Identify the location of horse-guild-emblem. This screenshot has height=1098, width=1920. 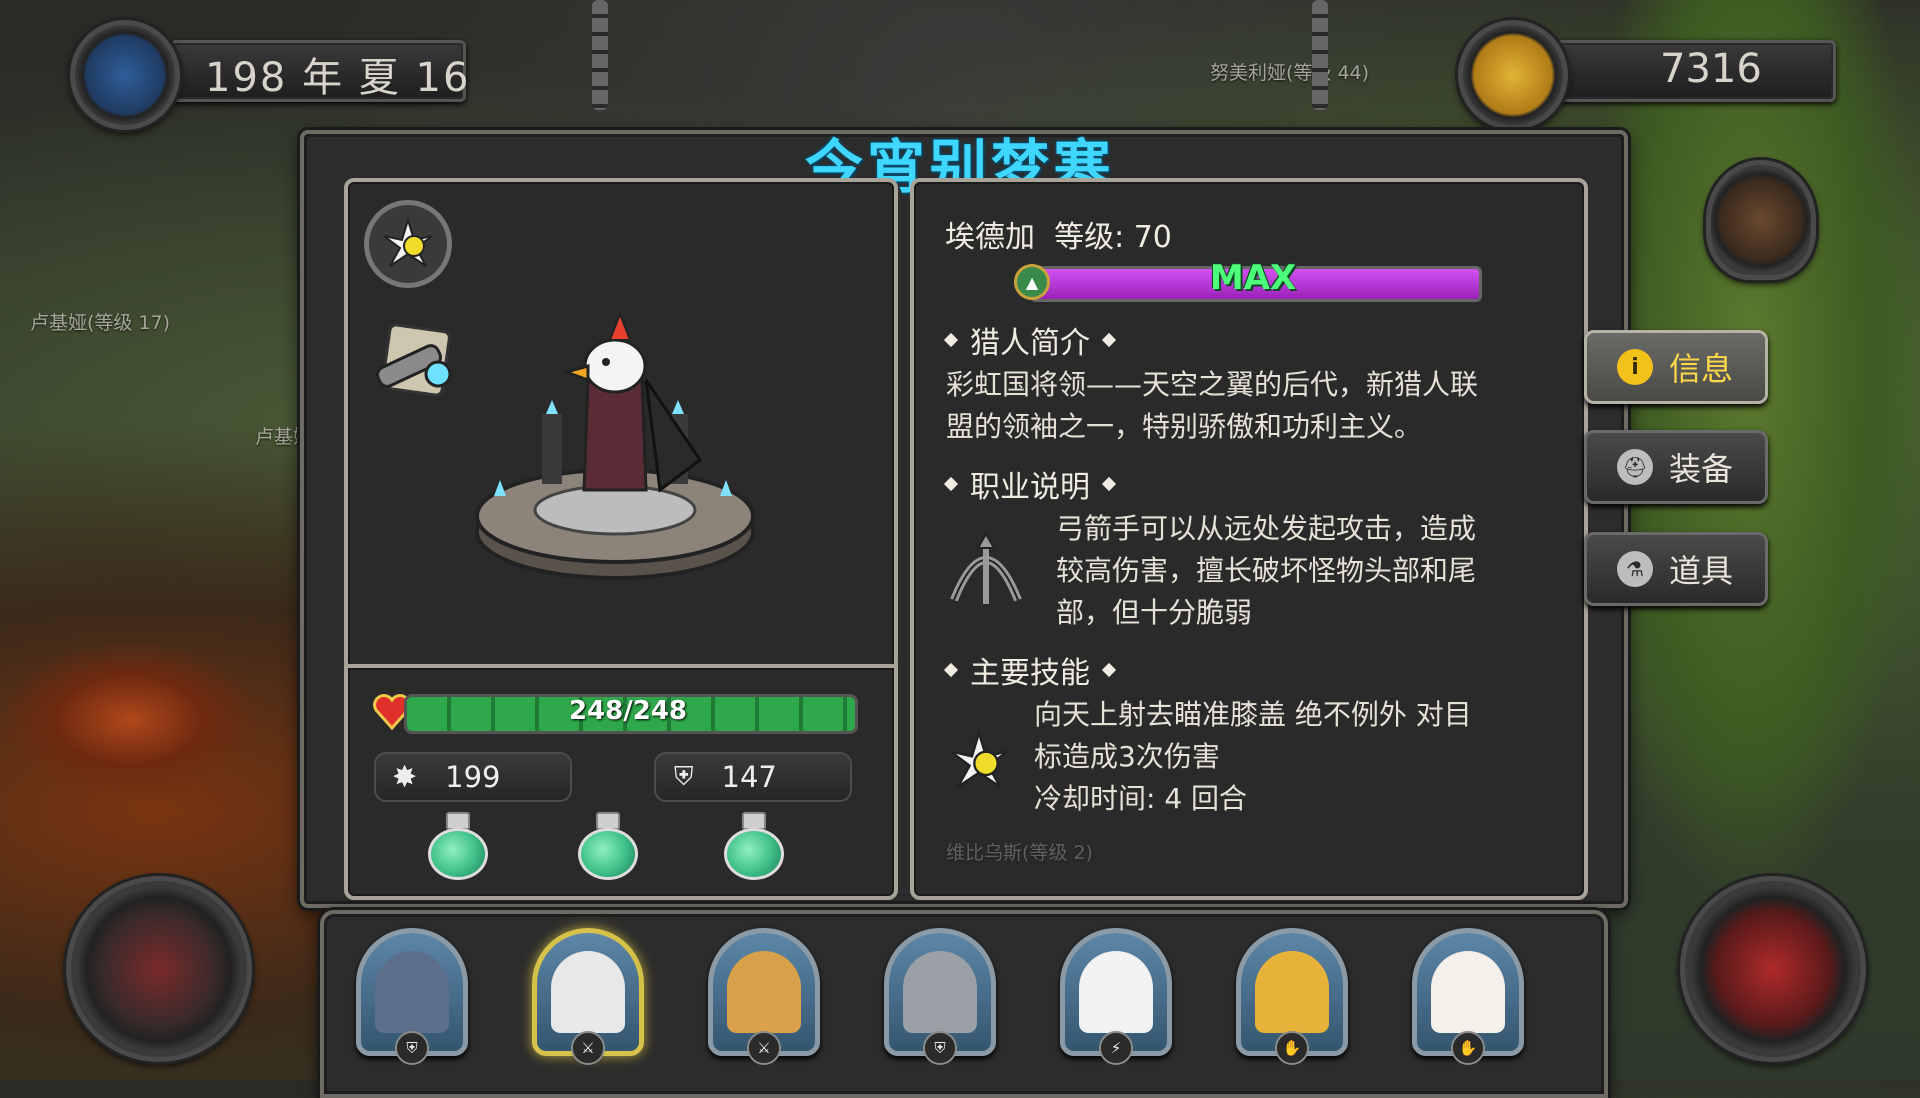
(1761, 220).